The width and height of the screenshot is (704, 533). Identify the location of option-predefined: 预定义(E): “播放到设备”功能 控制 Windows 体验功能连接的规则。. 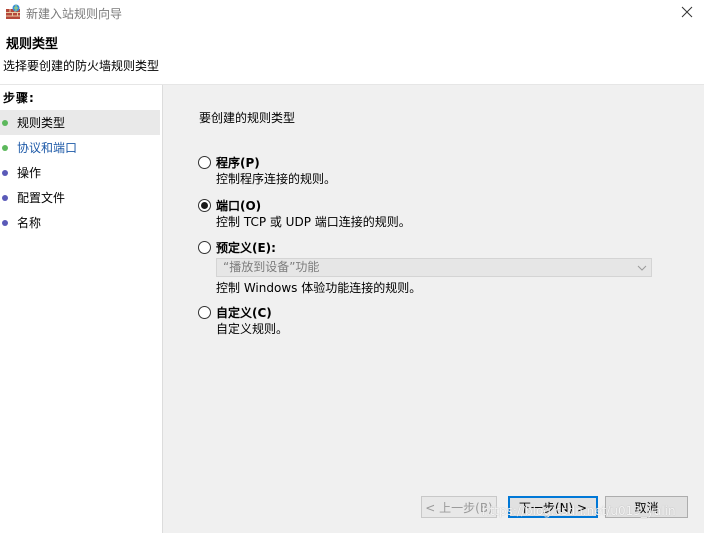
(428, 268).